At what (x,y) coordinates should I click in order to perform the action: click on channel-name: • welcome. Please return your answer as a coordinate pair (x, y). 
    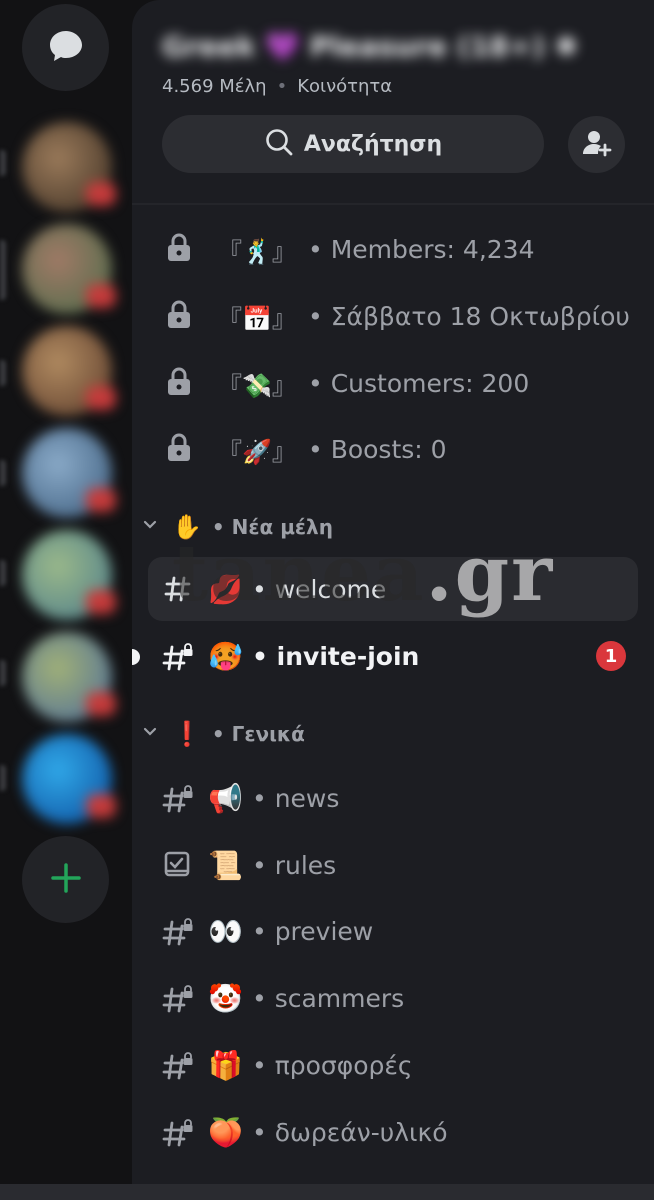
    Looking at the image, I should click on (319, 589).